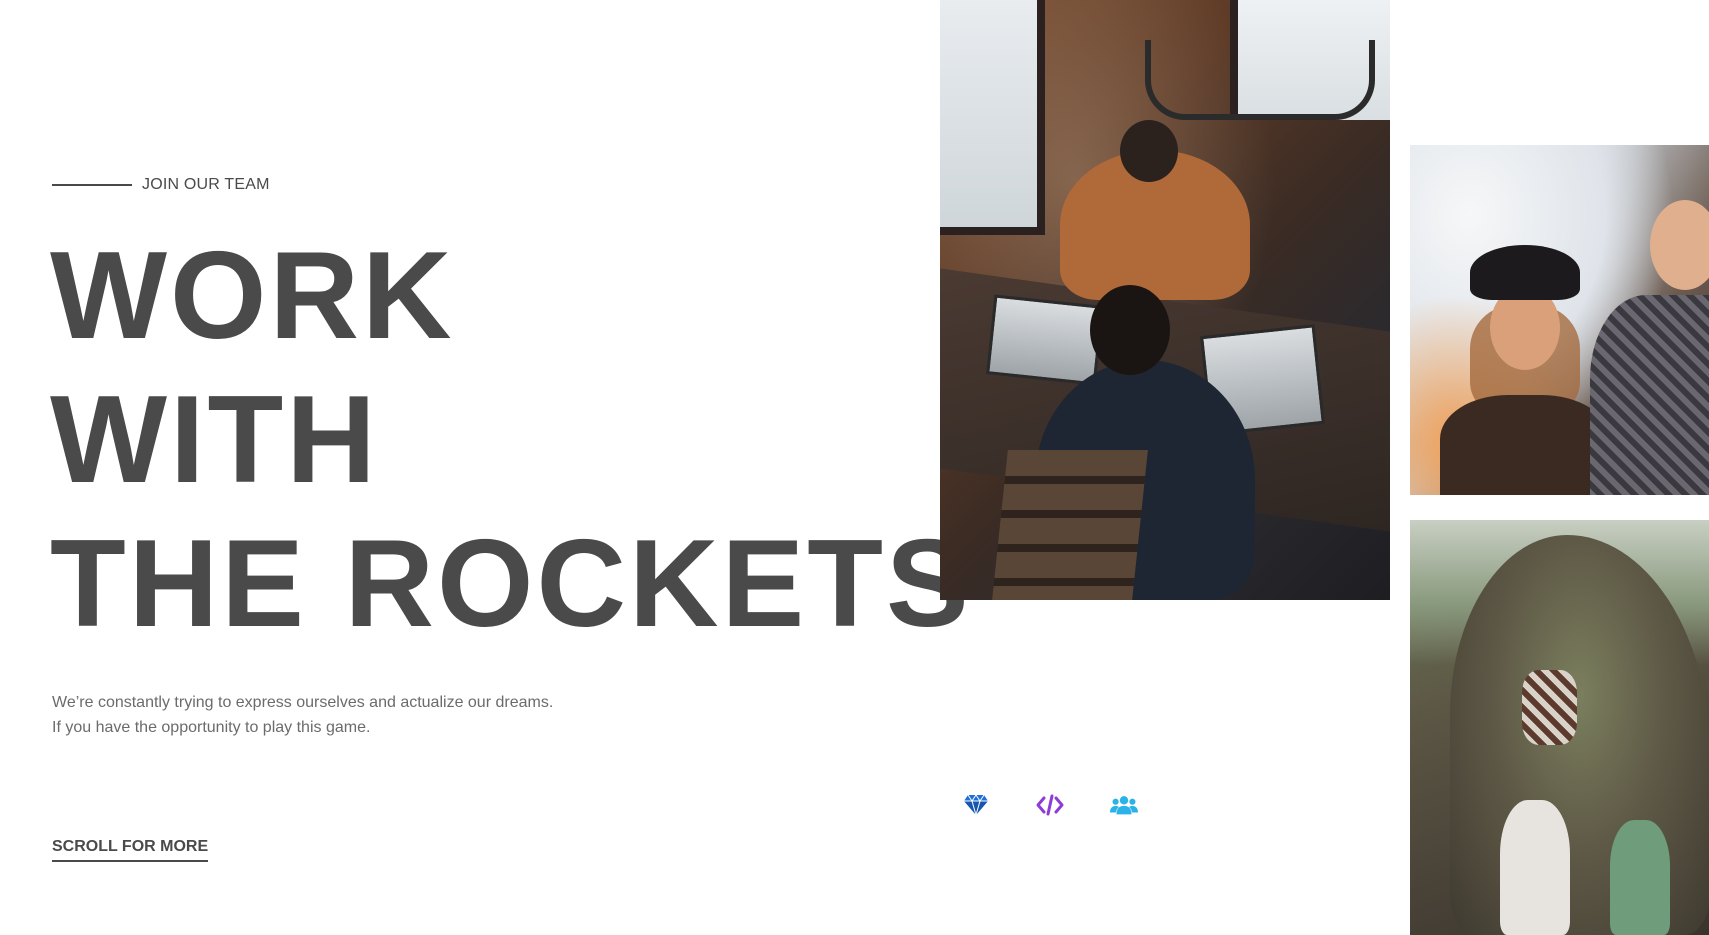  Describe the element at coordinates (1525, 272) in the screenshot. I see `photo-hat` at that location.